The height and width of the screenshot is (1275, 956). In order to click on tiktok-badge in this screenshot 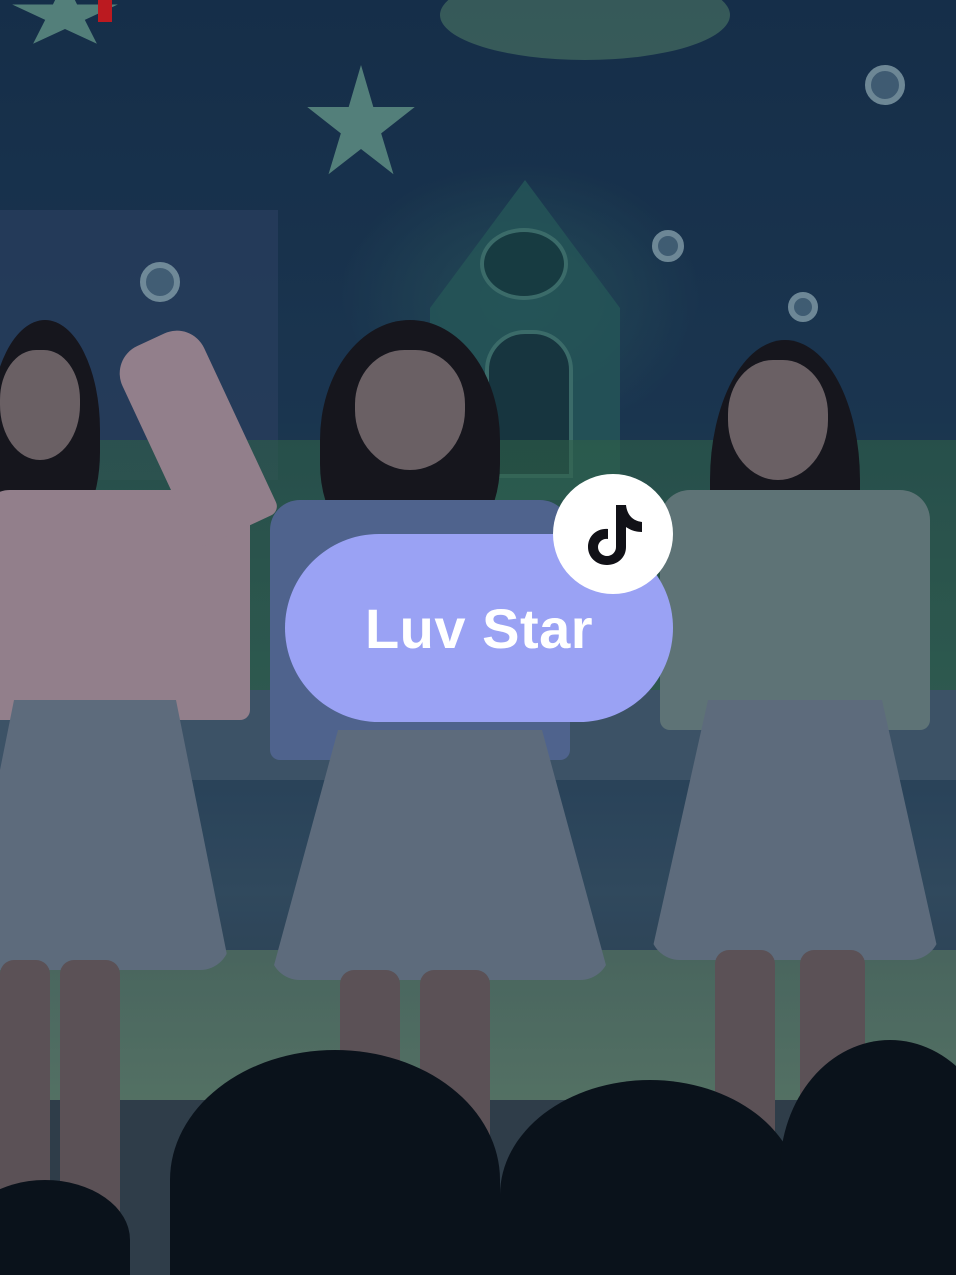, I will do `click(613, 534)`.